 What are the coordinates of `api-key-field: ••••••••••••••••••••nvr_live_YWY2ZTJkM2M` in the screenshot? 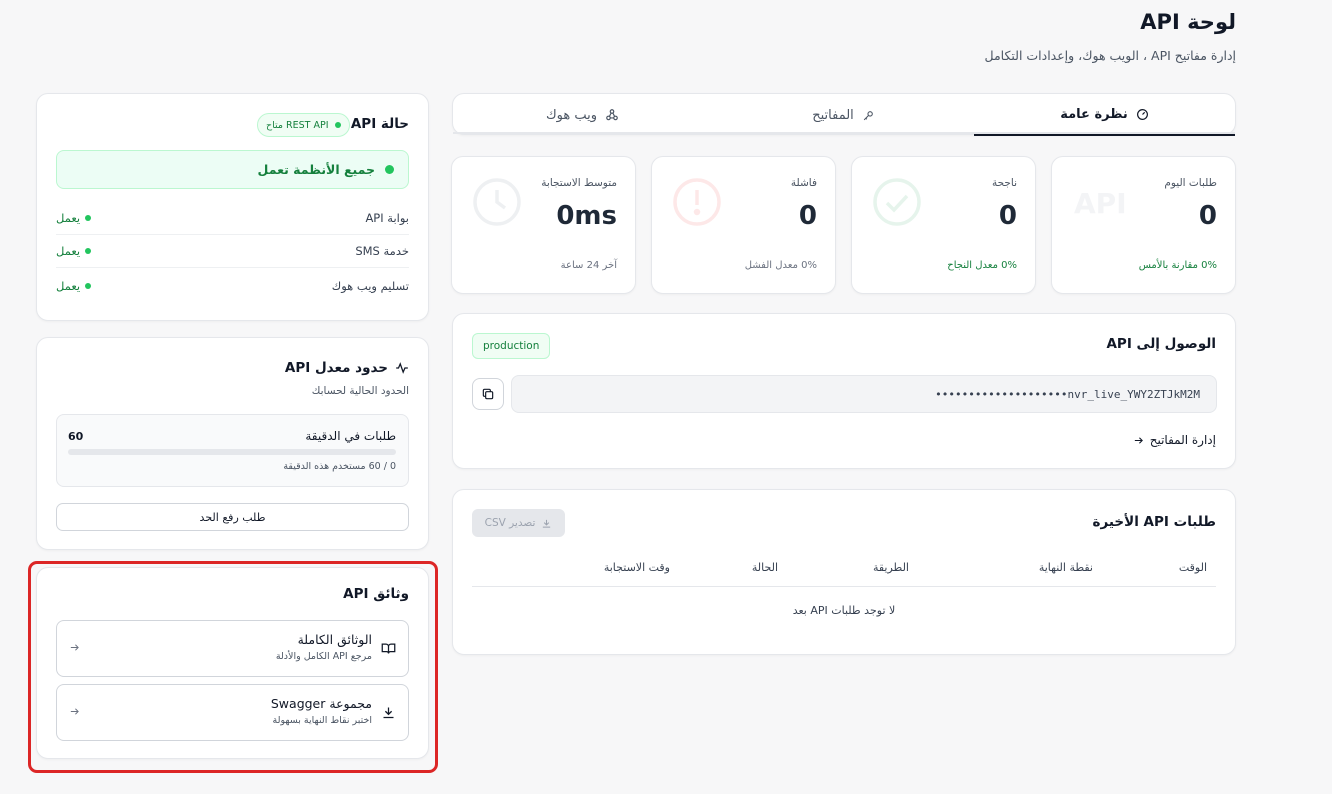 It's located at (864, 394).